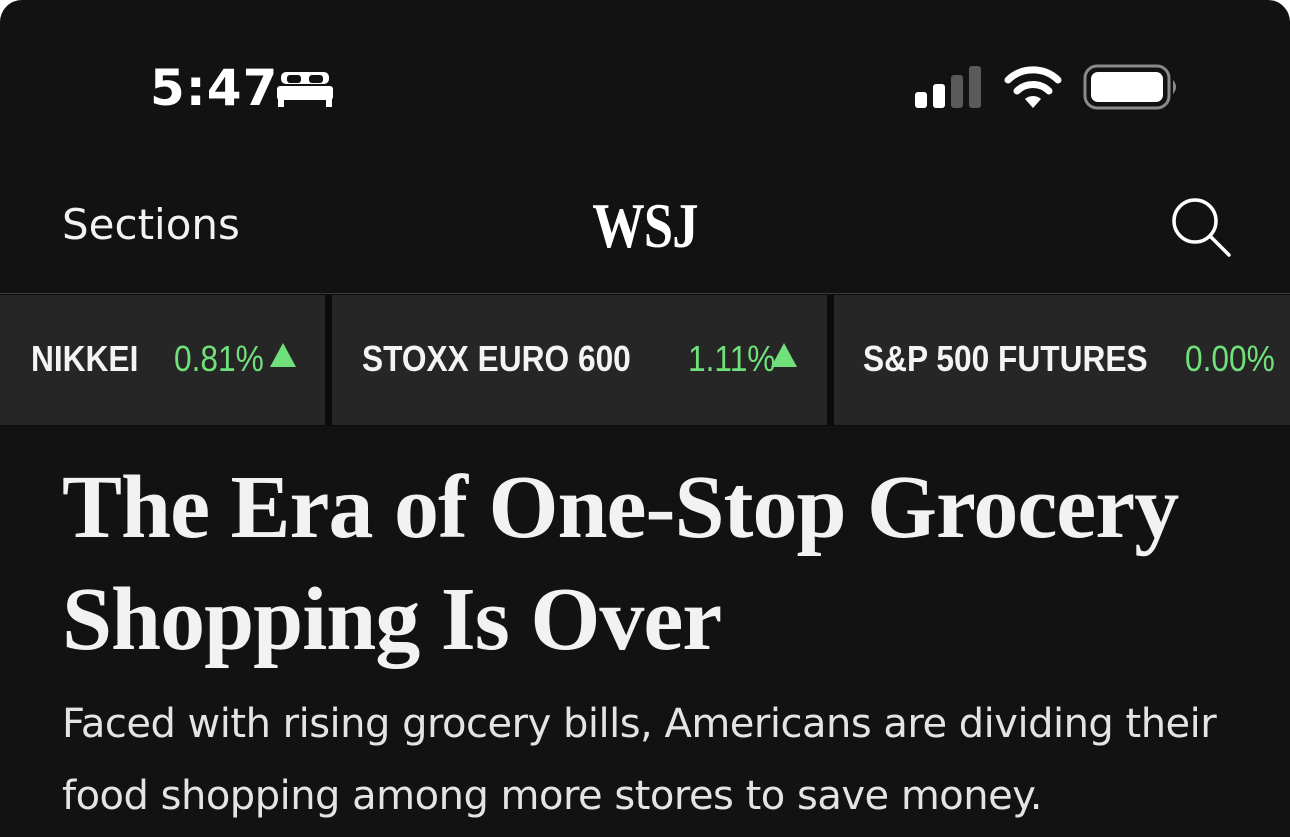  What do you see at coordinates (219, 358) in the screenshot?
I see `ticker-change: 0.81%` at bounding box center [219, 358].